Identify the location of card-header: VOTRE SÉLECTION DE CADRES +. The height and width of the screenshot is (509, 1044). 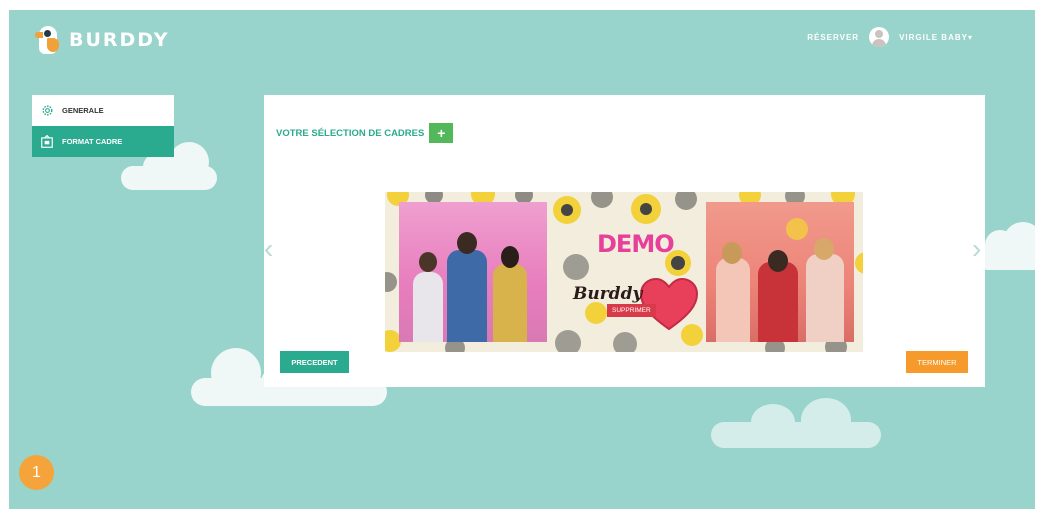
(365, 133).